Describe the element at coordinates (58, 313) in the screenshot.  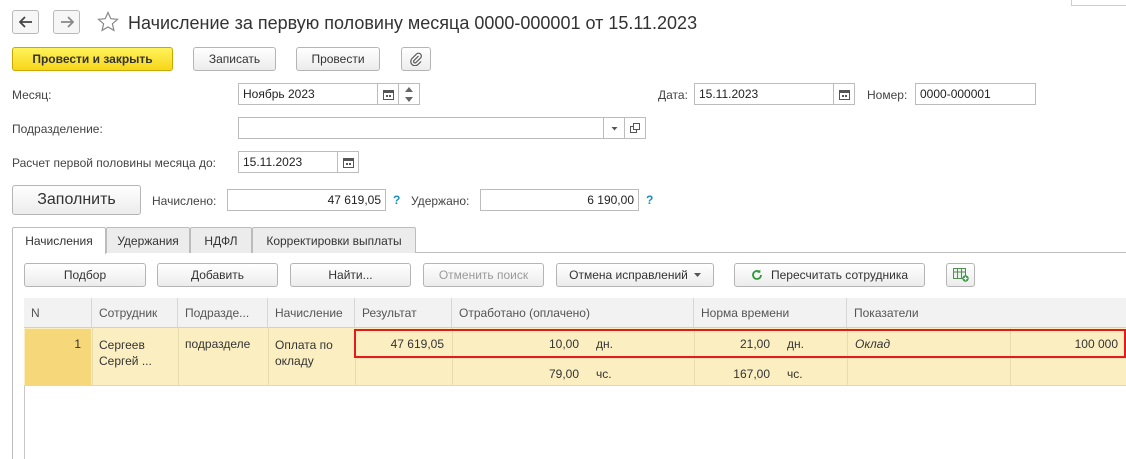
I see `column-header-n: N` at that location.